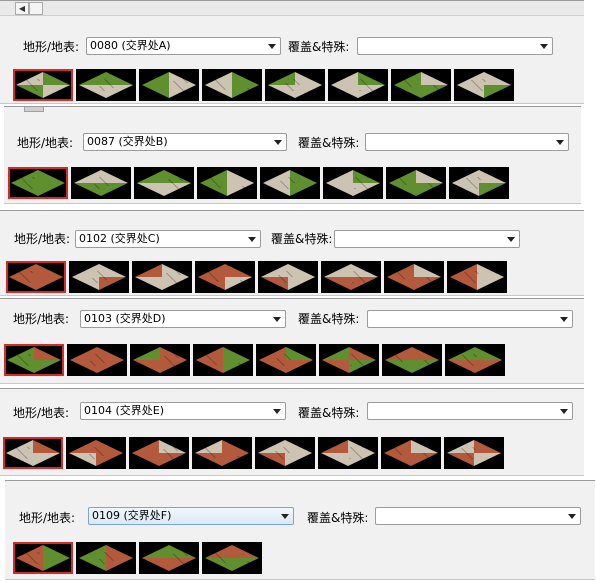 The image size is (596, 582). What do you see at coordinates (36, 8) in the screenshot?
I see `scroll-thumb` at bounding box center [36, 8].